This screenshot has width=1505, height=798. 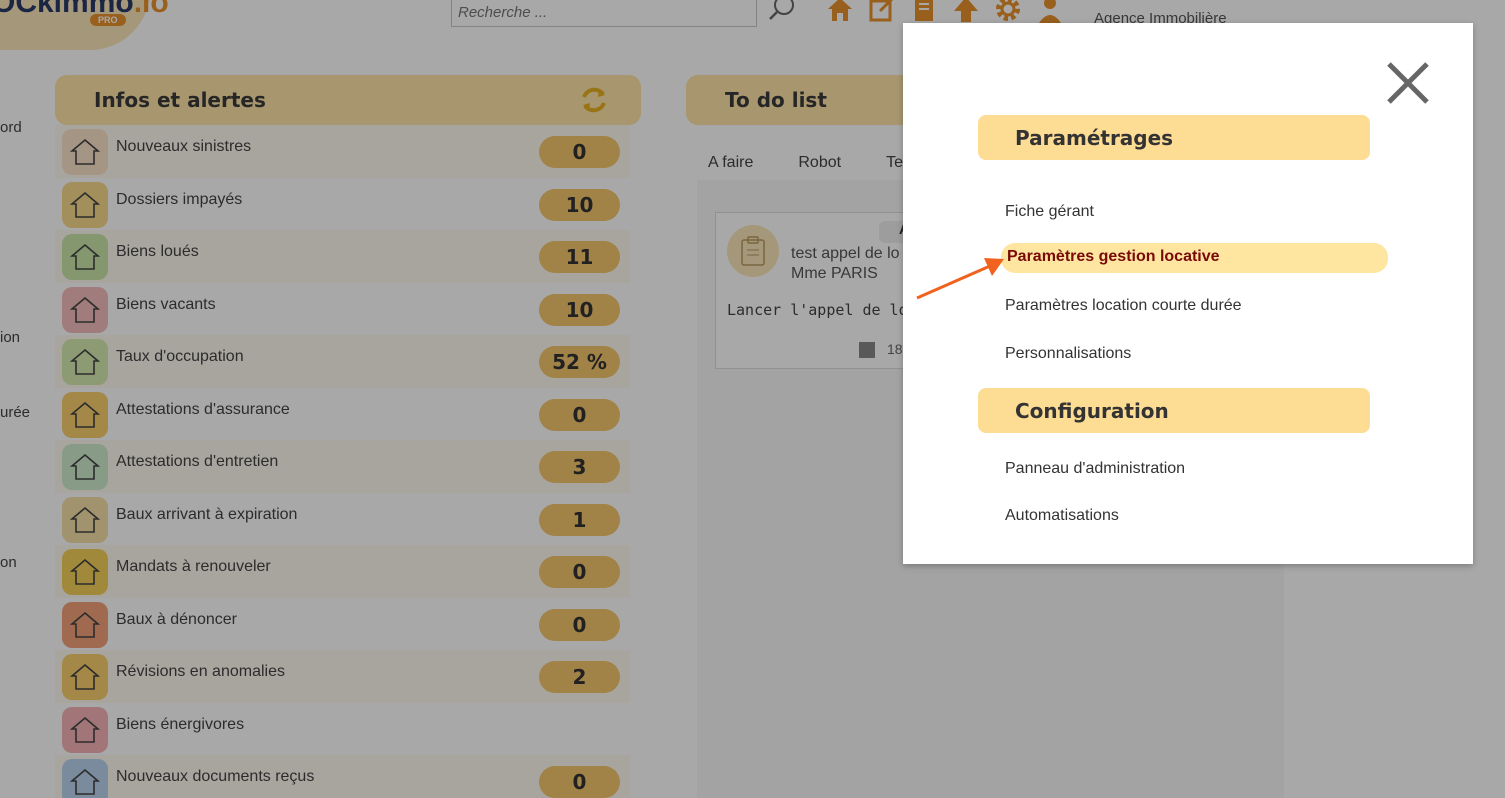 What do you see at coordinates (1049, 212) in the screenshot?
I see `menu-item-fiche-gerant: Fiche gérant` at bounding box center [1049, 212].